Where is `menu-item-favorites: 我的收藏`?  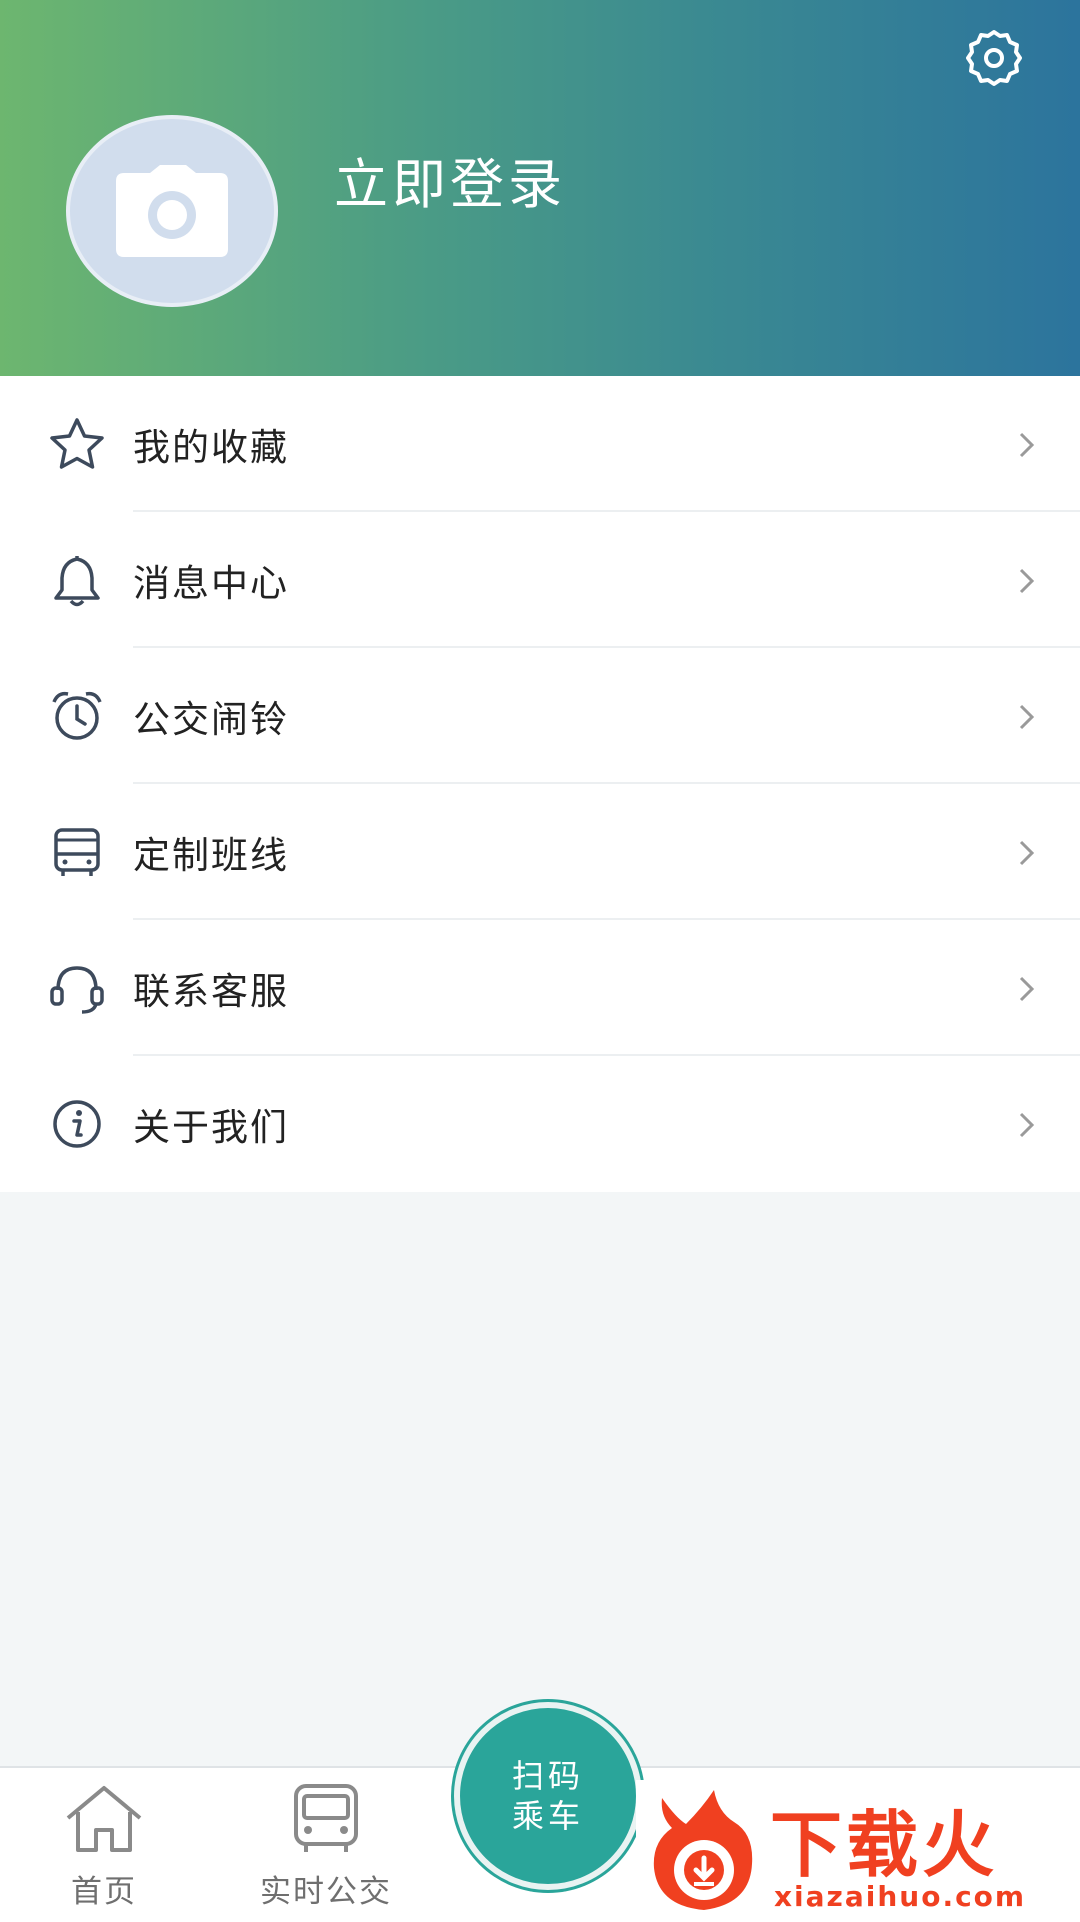
menu-item-favorites: 我的收藏 is located at coordinates (540, 444).